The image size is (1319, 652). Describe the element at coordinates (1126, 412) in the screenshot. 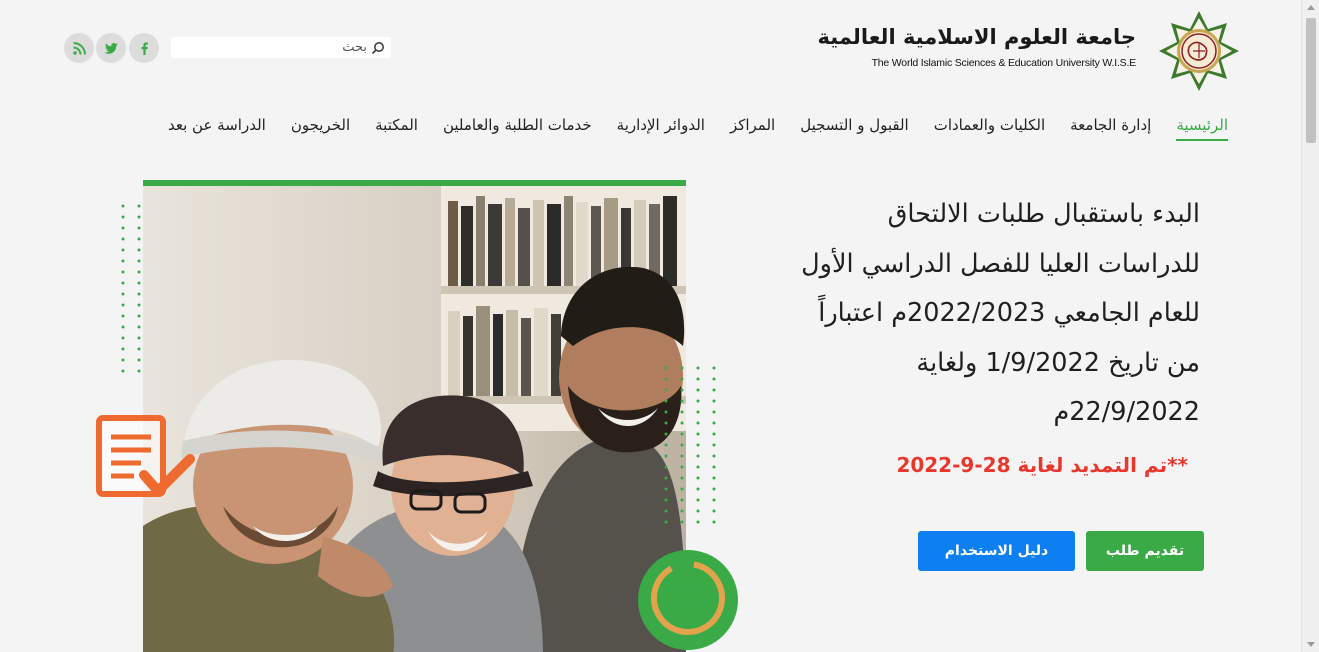

I see `announcement-line: 22/9/2022م` at that location.